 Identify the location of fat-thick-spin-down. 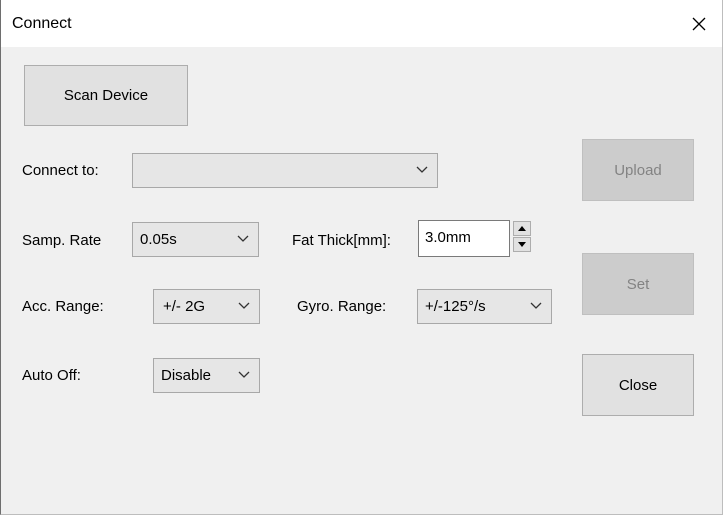
(522, 244).